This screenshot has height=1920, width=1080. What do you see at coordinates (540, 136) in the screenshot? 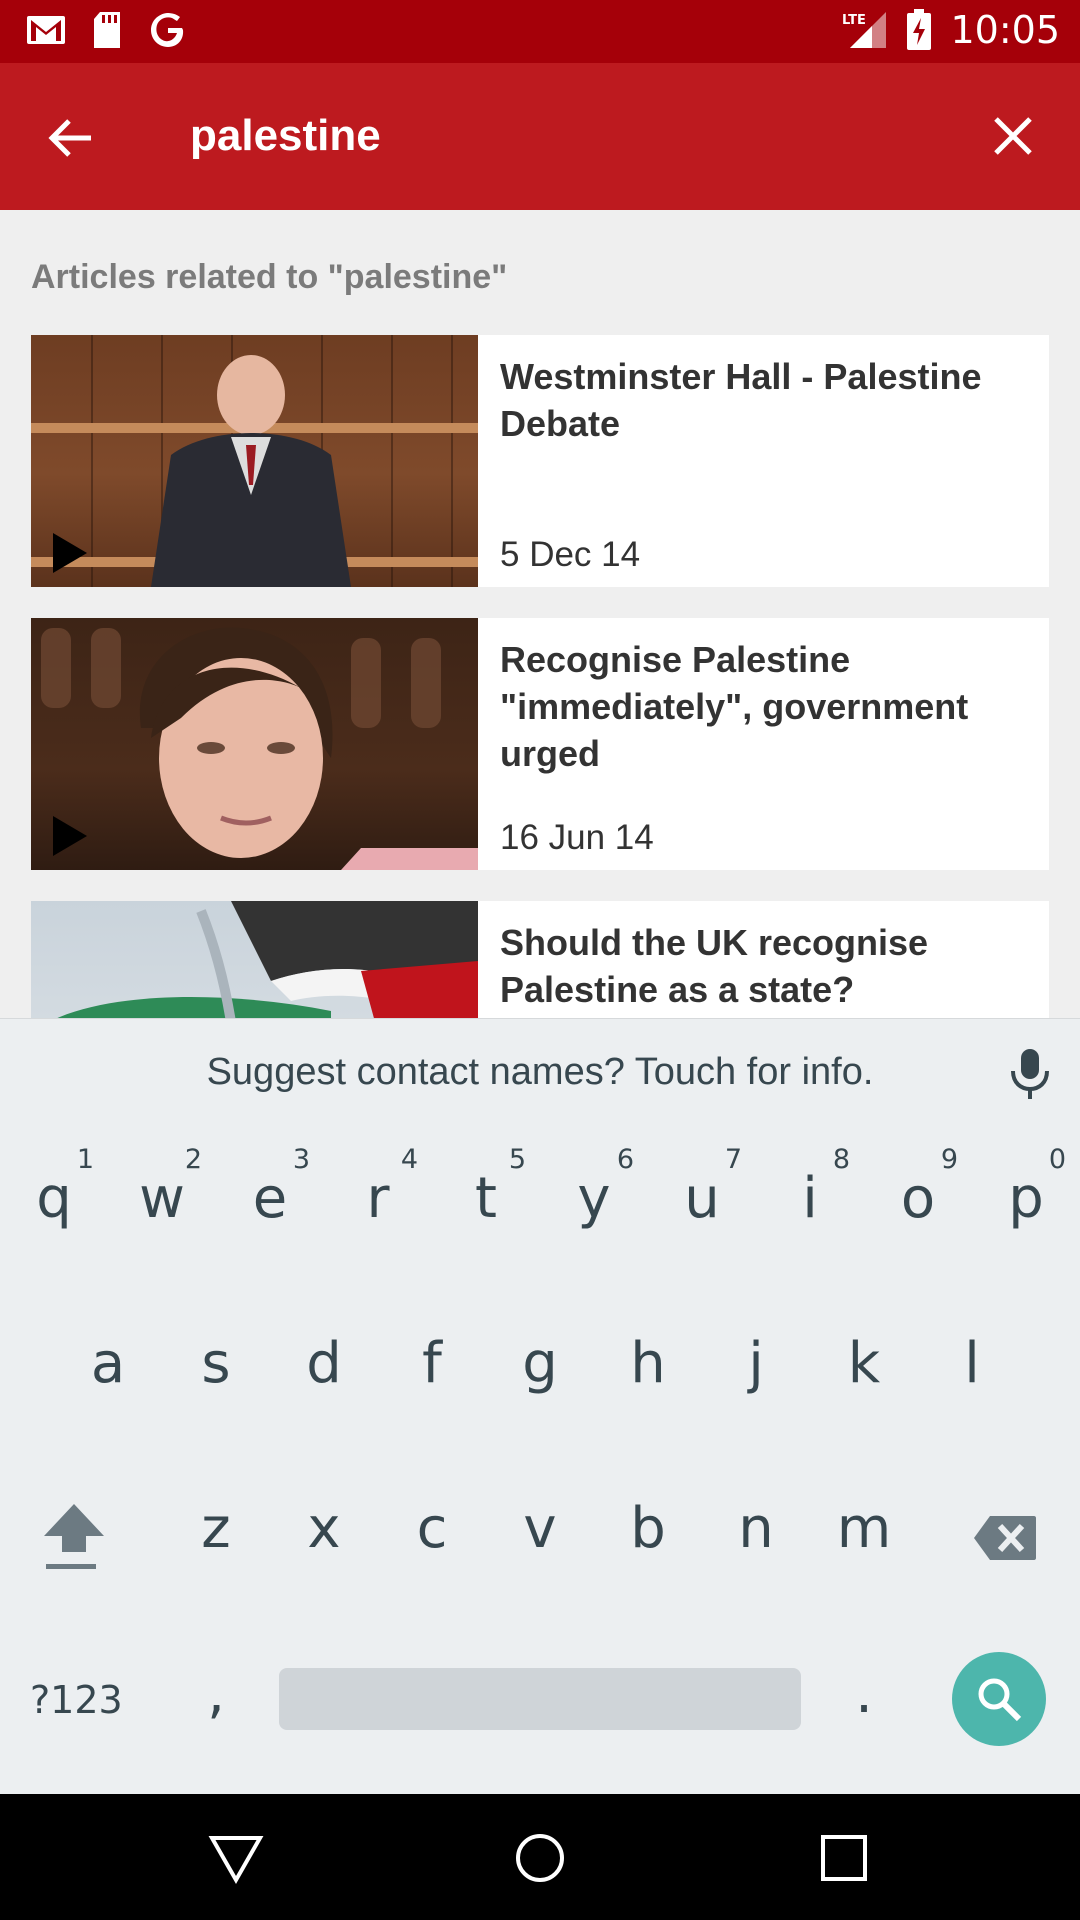
I see `search-app-bar: palestine` at bounding box center [540, 136].